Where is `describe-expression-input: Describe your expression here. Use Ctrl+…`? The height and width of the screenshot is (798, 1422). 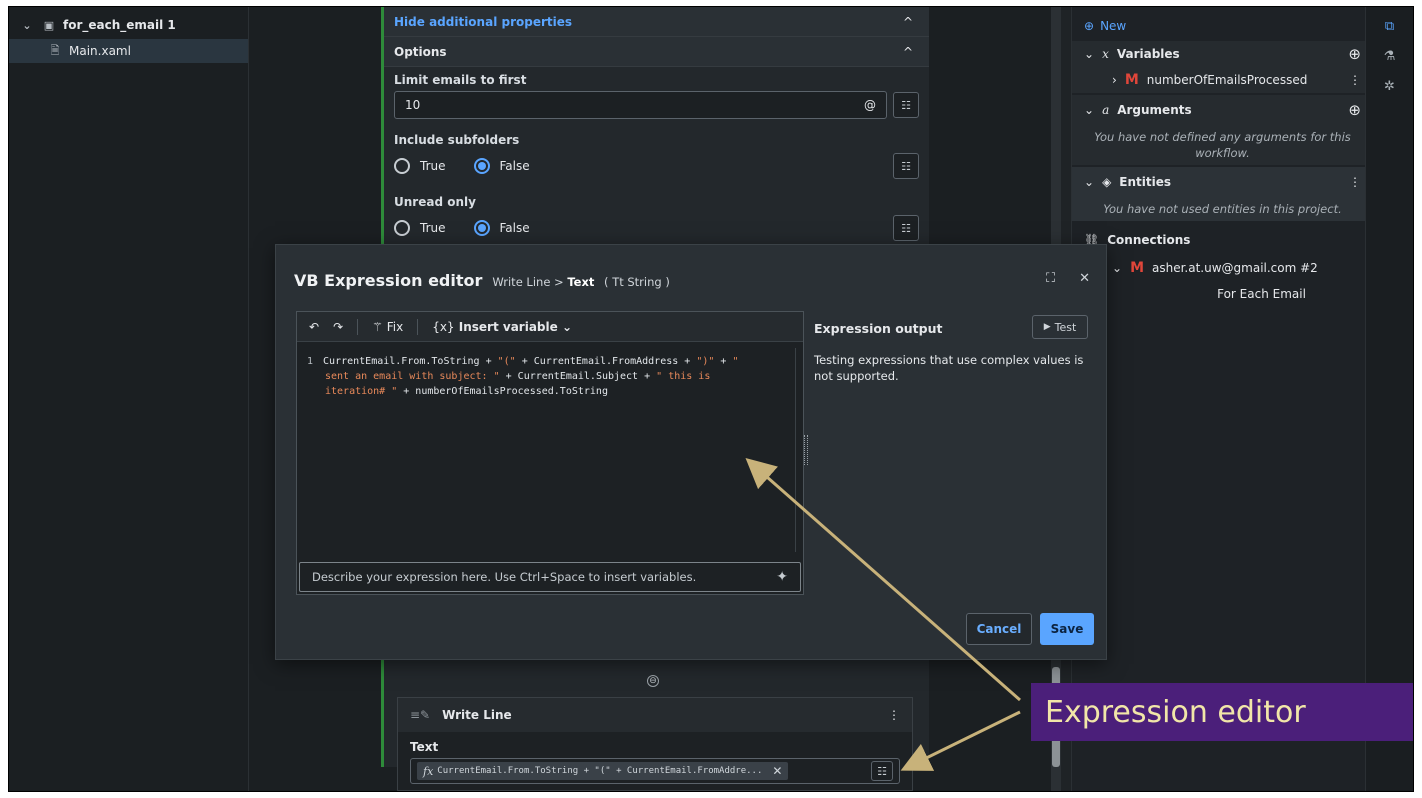
describe-expression-input: Describe your expression here. Use Ctrl+… is located at coordinates (550, 577).